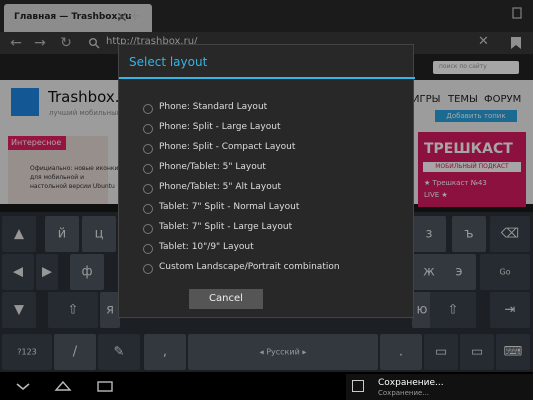  What do you see at coordinates (206, 247) in the screenshot?
I see `option-label: Tablet: 10"/9" Layout` at bounding box center [206, 247].